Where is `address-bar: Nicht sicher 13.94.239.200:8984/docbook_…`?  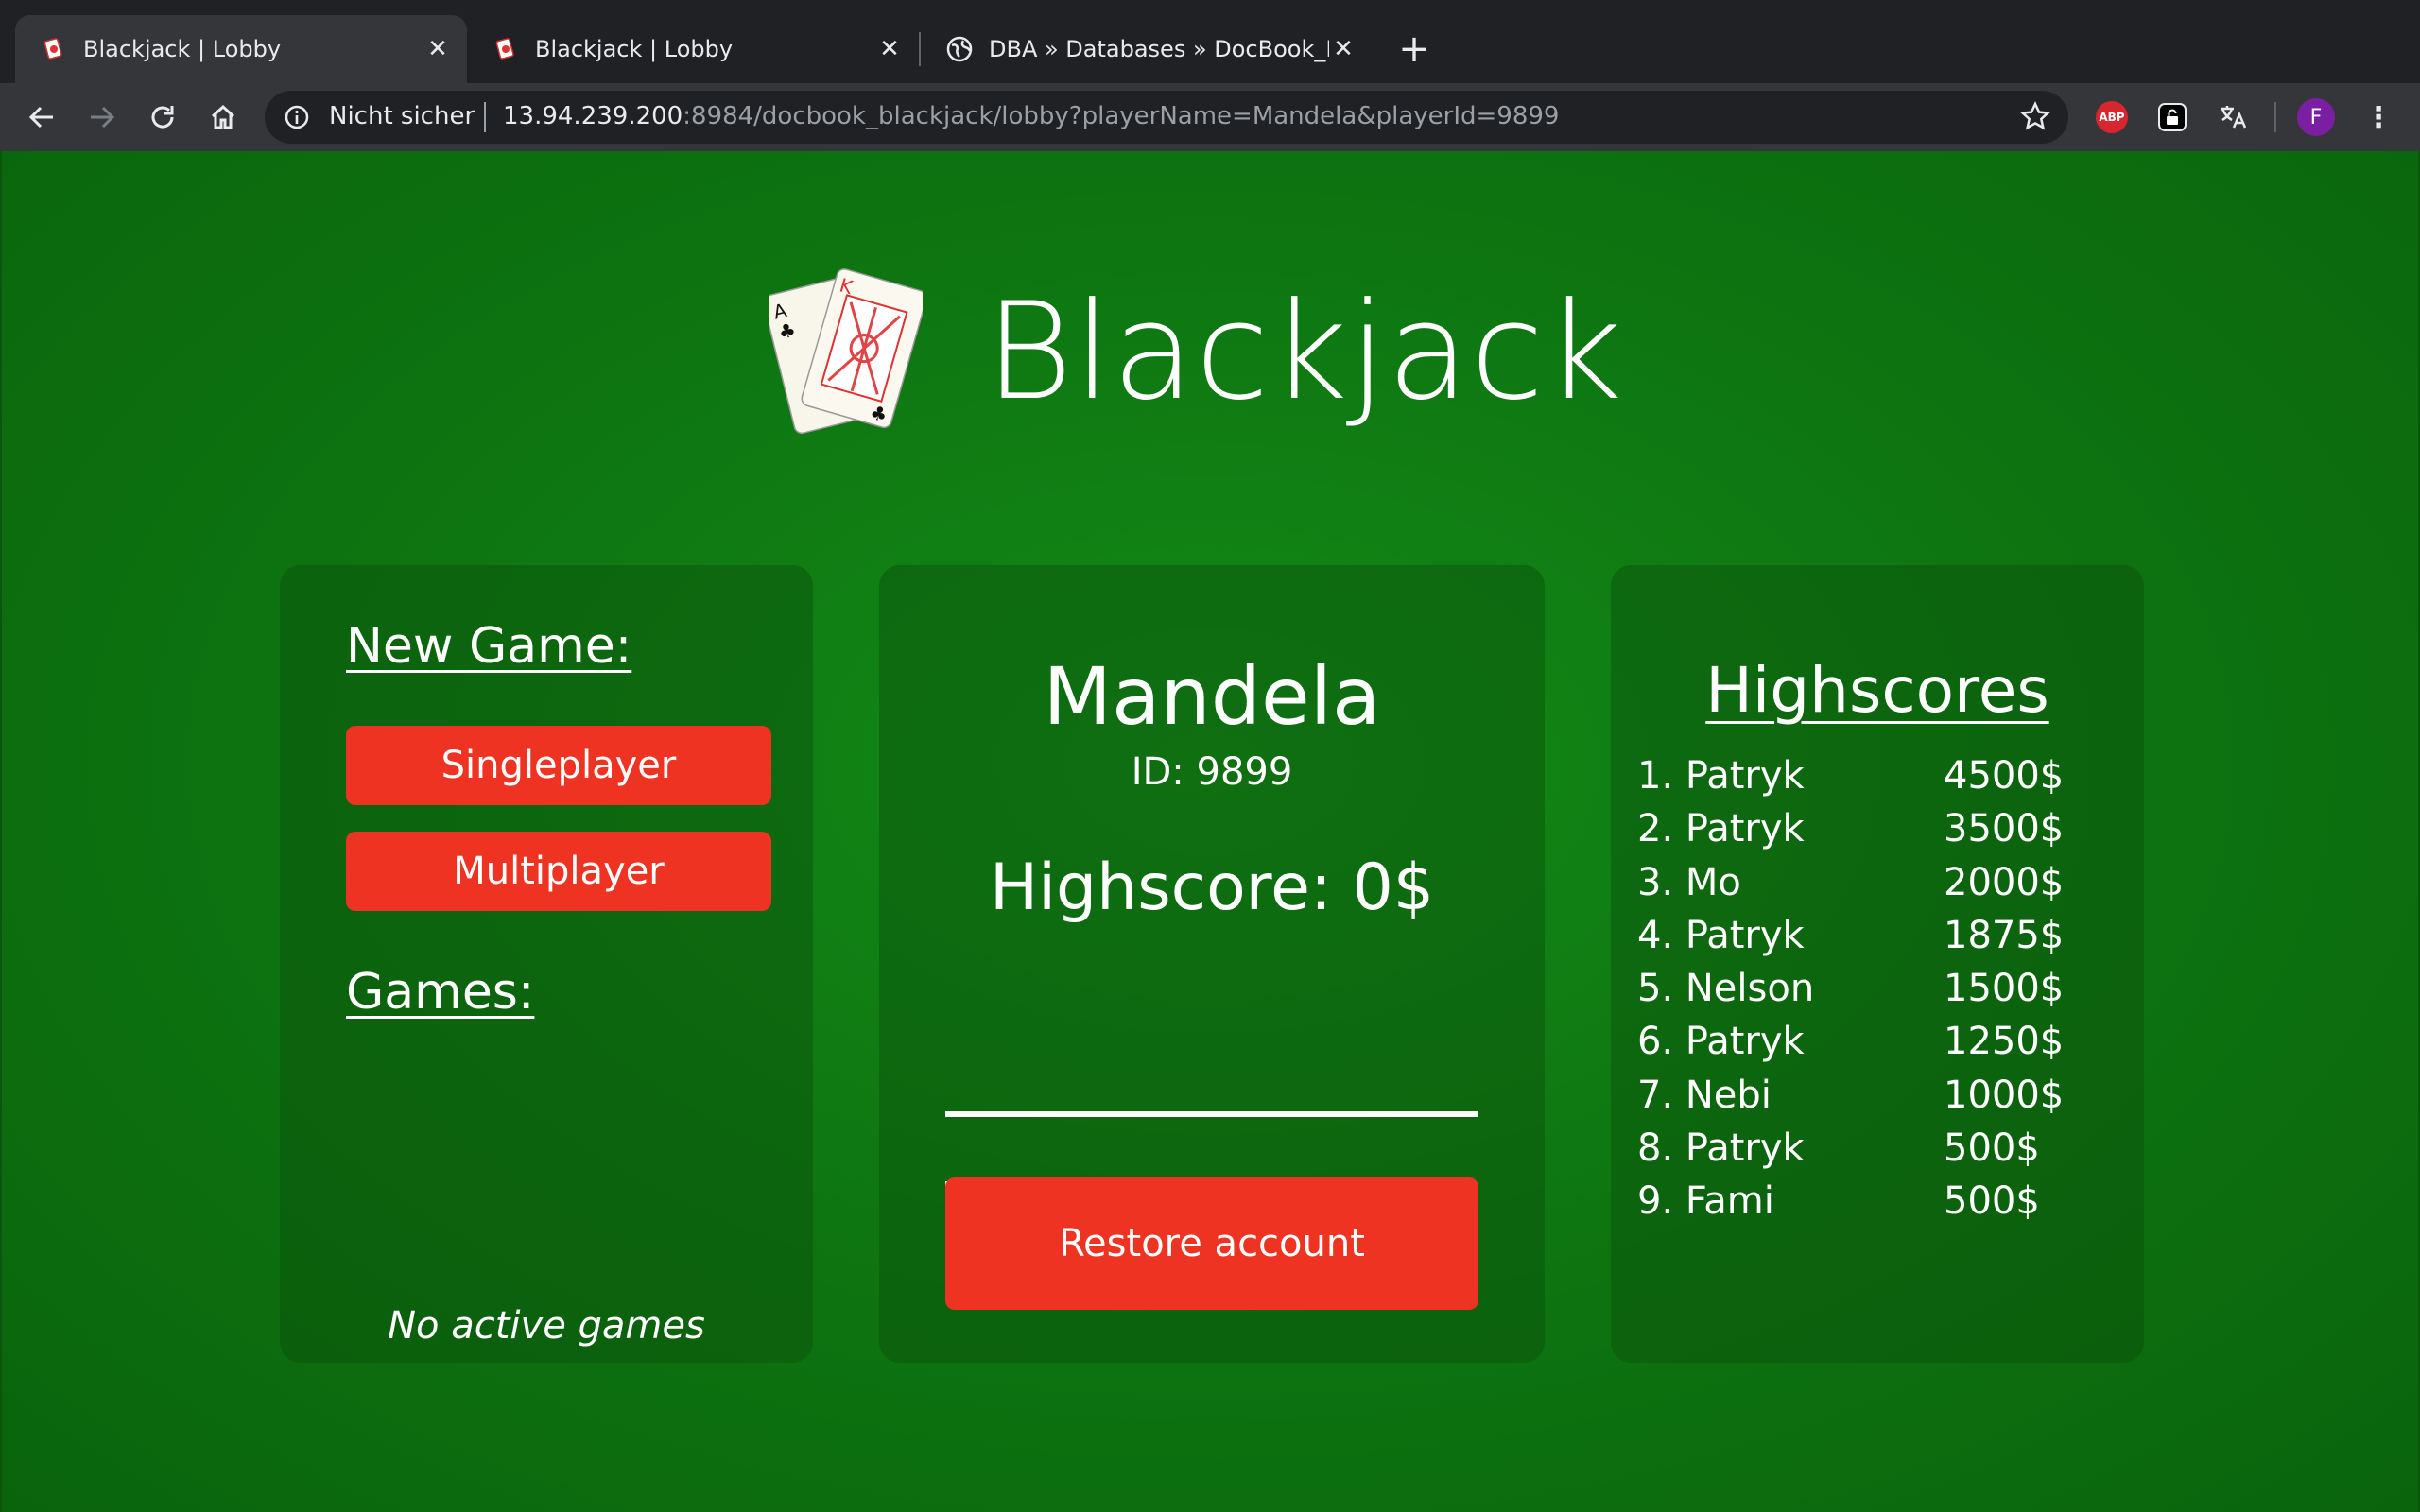 address-bar: Nicht sicher 13.94.239.200:8984/docbook_… is located at coordinates (1167, 117).